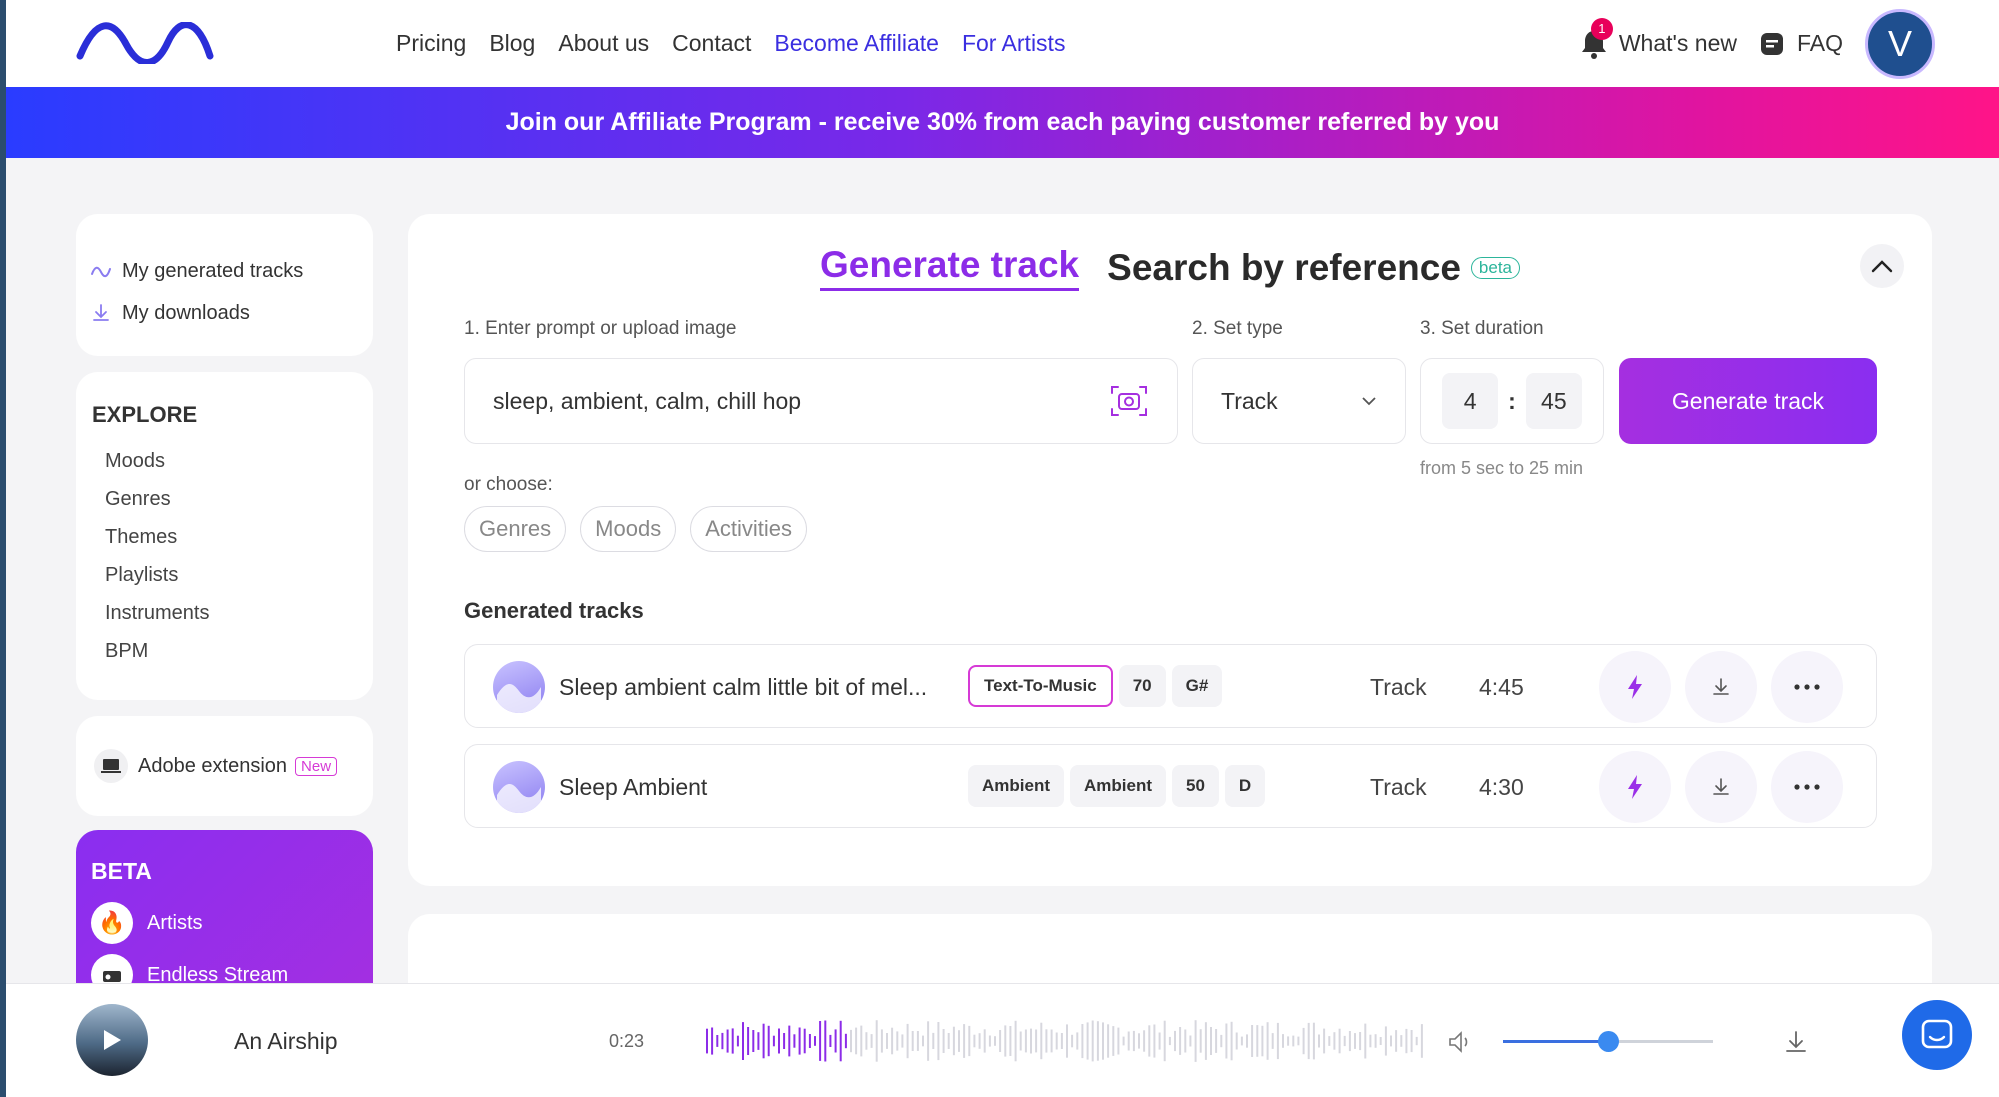 This screenshot has height=1097, width=1999. I want to click on nav-about-us: About us, so click(603, 43).